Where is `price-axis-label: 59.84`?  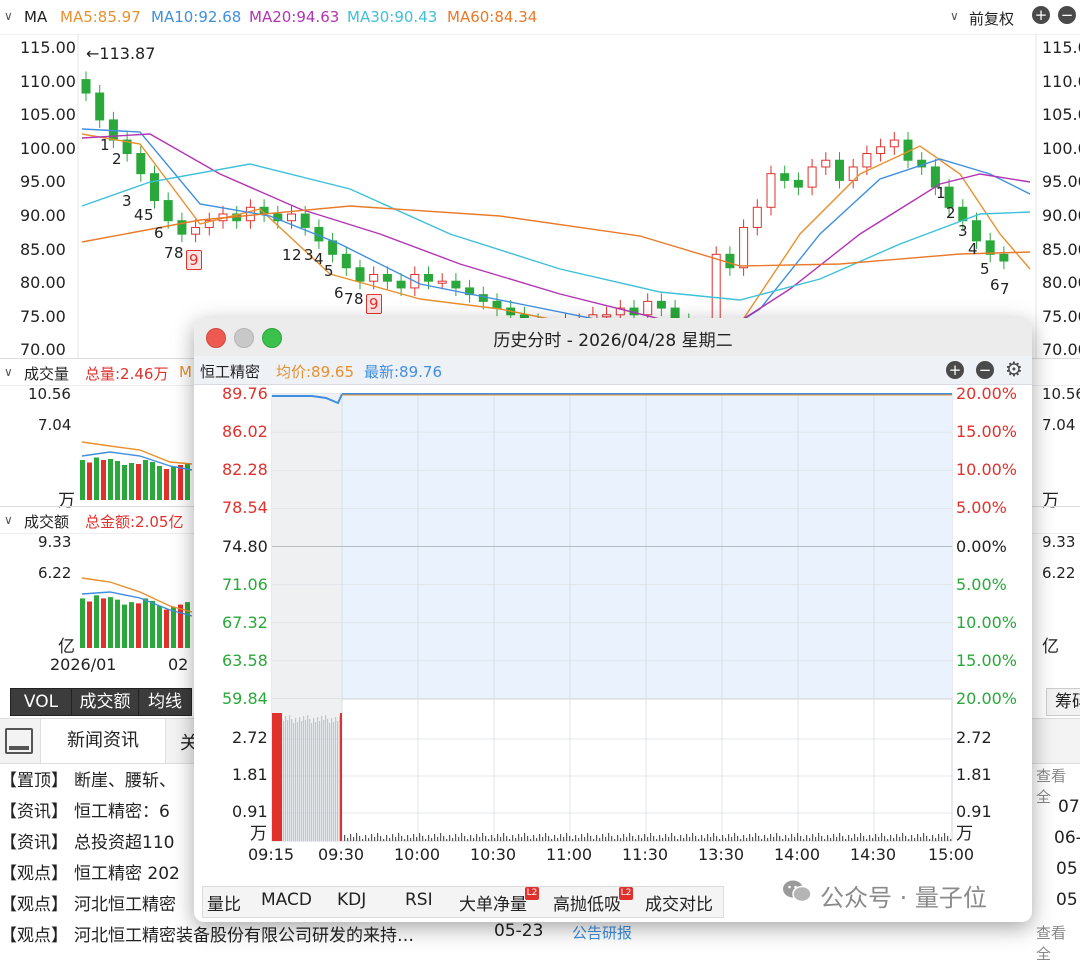
price-axis-label: 59.84 is located at coordinates (245, 698).